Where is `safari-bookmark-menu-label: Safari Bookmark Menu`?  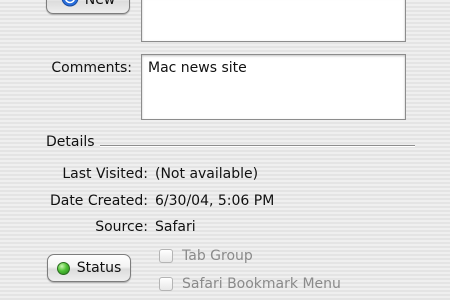
safari-bookmark-menu-label: Safari Bookmark Menu is located at coordinates (261, 284).